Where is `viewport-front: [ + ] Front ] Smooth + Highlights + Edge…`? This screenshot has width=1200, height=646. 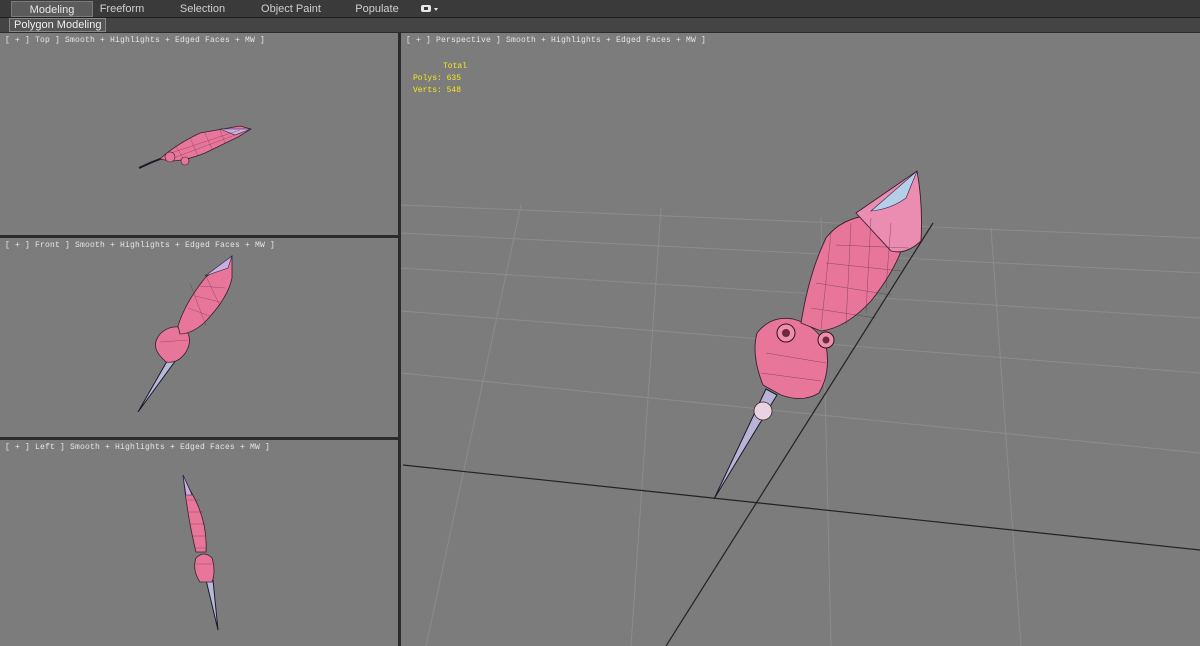 viewport-front: [ + ] Front ] Smooth + Highlights + Edge… is located at coordinates (199, 337).